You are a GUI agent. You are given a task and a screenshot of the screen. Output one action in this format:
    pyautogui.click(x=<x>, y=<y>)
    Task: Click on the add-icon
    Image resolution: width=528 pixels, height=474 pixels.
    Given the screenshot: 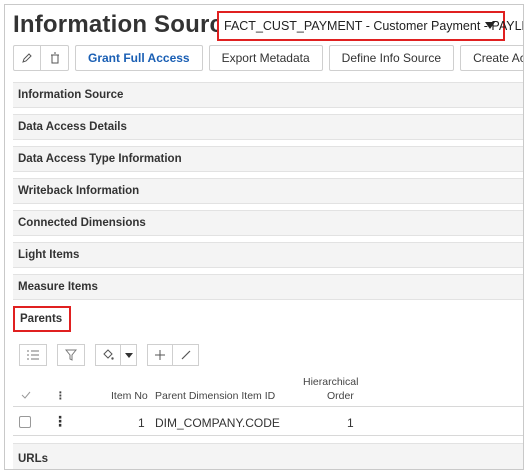 What is the action you would take?
    pyautogui.click(x=160, y=355)
    